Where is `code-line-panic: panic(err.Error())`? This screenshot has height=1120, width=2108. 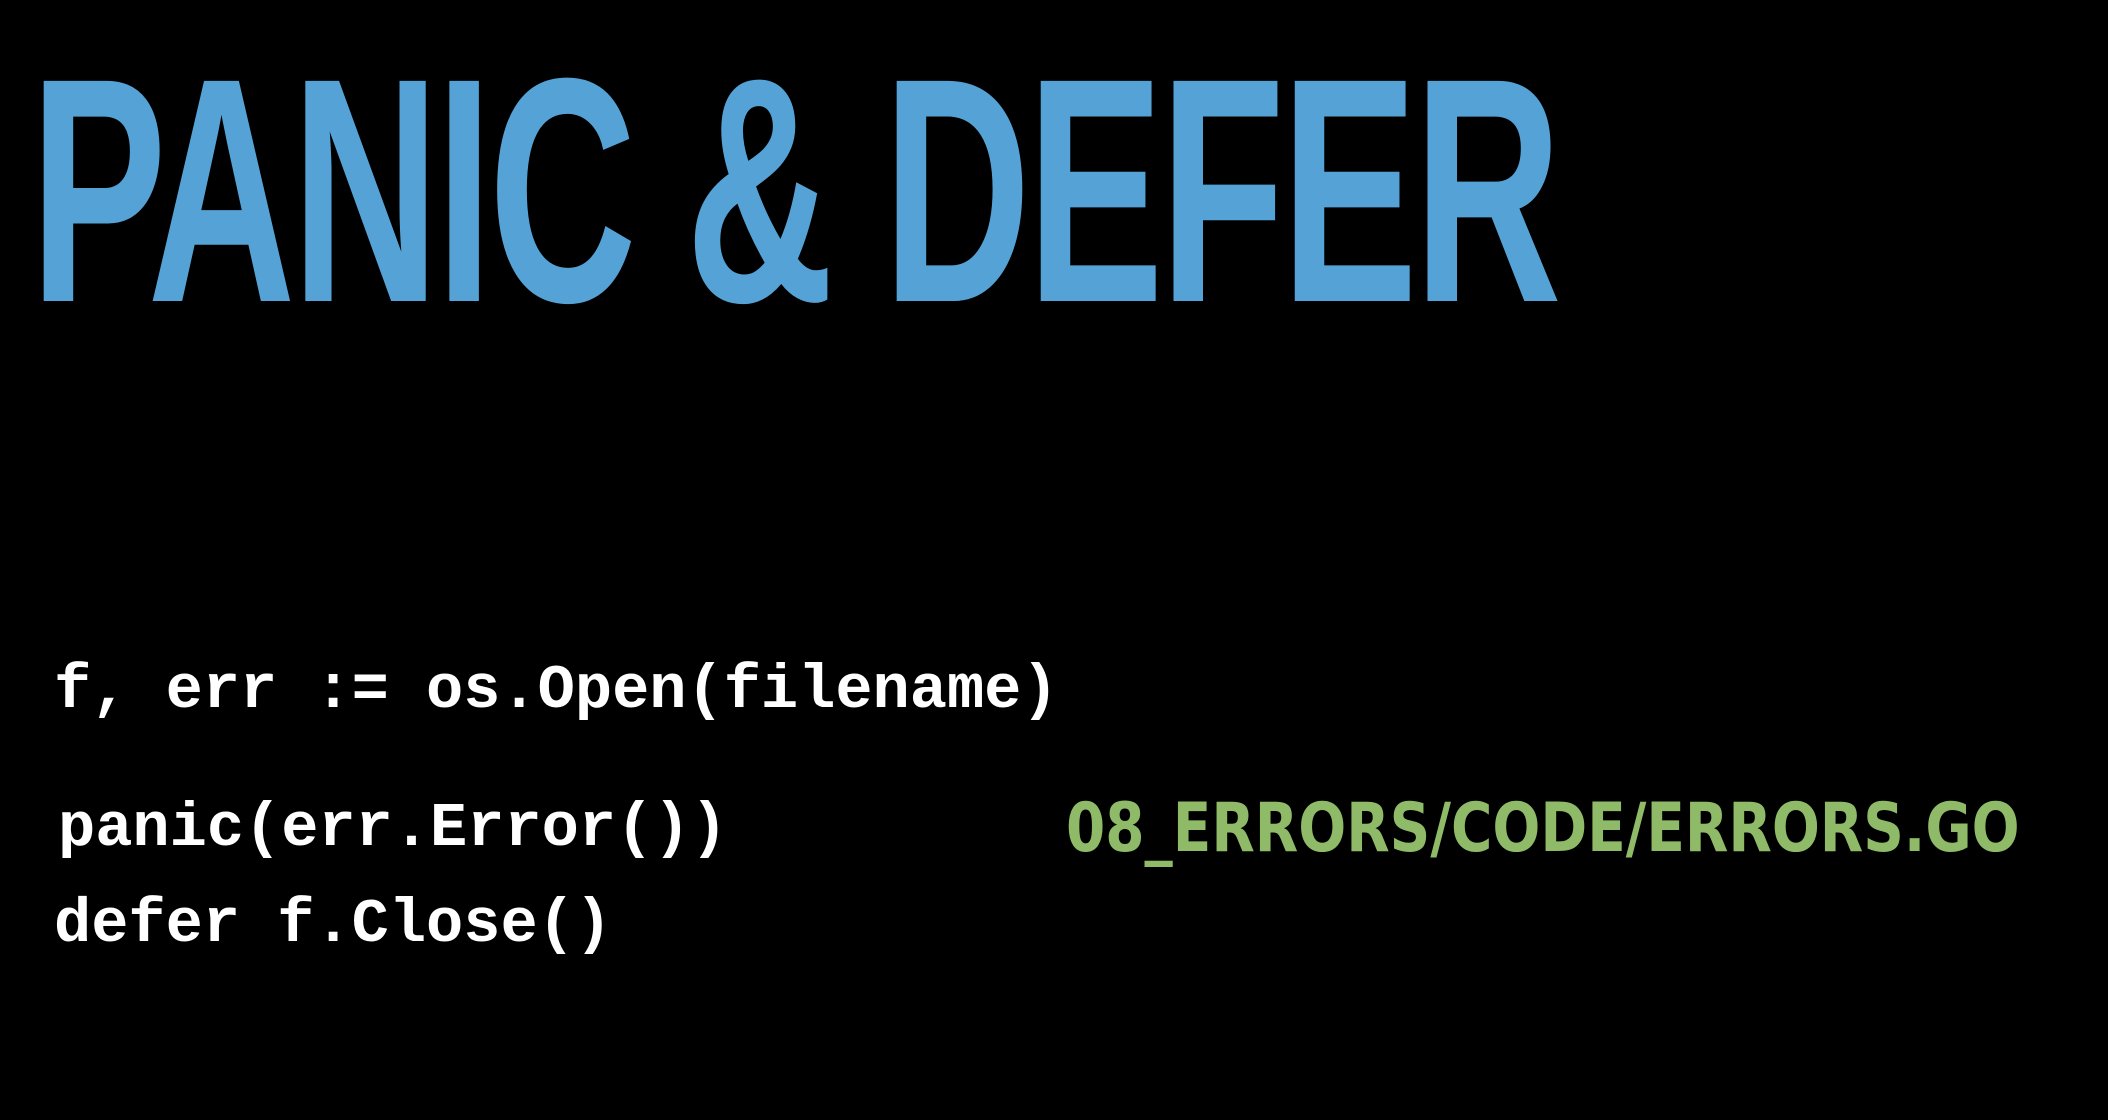 code-line-panic: panic(err.Error()) is located at coordinates (393, 828).